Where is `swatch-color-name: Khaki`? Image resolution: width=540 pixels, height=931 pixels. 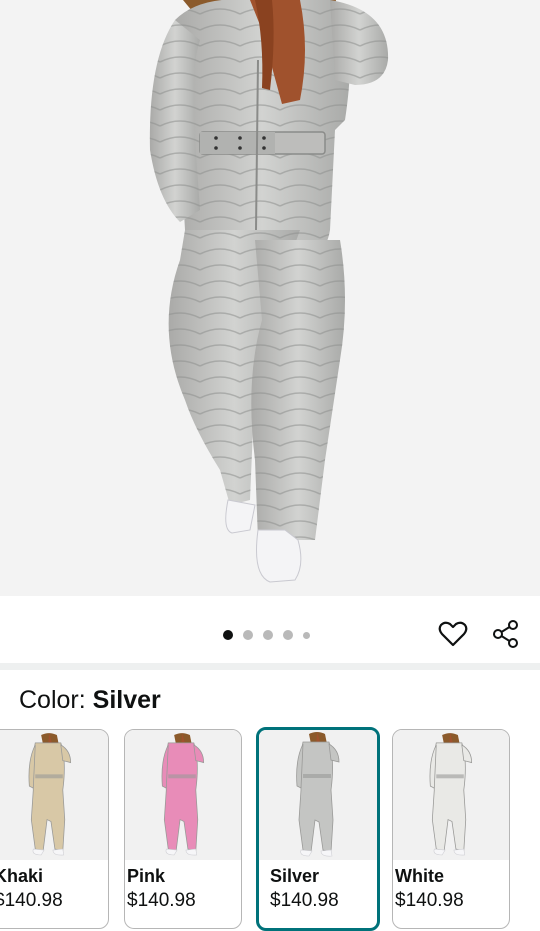
swatch-color-name: Khaki is located at coordinates (22, 876).